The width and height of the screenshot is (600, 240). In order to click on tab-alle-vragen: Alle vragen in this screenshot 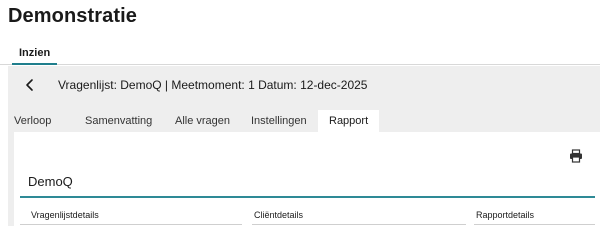, I will do `click(202, 121)`.